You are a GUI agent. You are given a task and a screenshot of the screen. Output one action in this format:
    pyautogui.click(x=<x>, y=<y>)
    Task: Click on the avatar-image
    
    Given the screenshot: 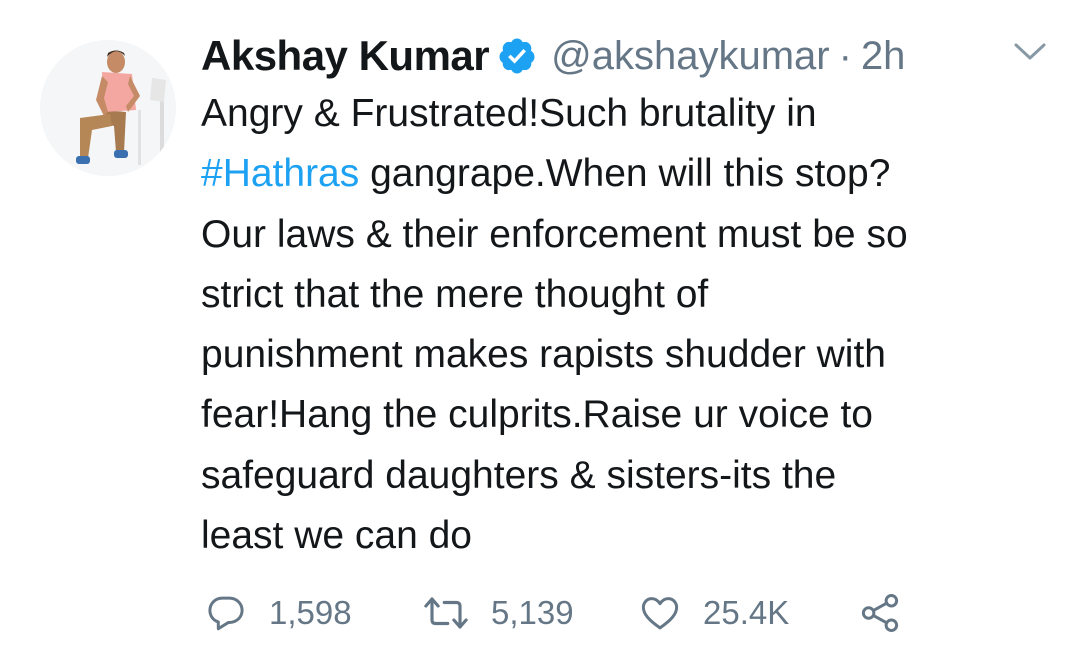 What is the action you would take?
    pyautogui.click(x=108, y=108)
    